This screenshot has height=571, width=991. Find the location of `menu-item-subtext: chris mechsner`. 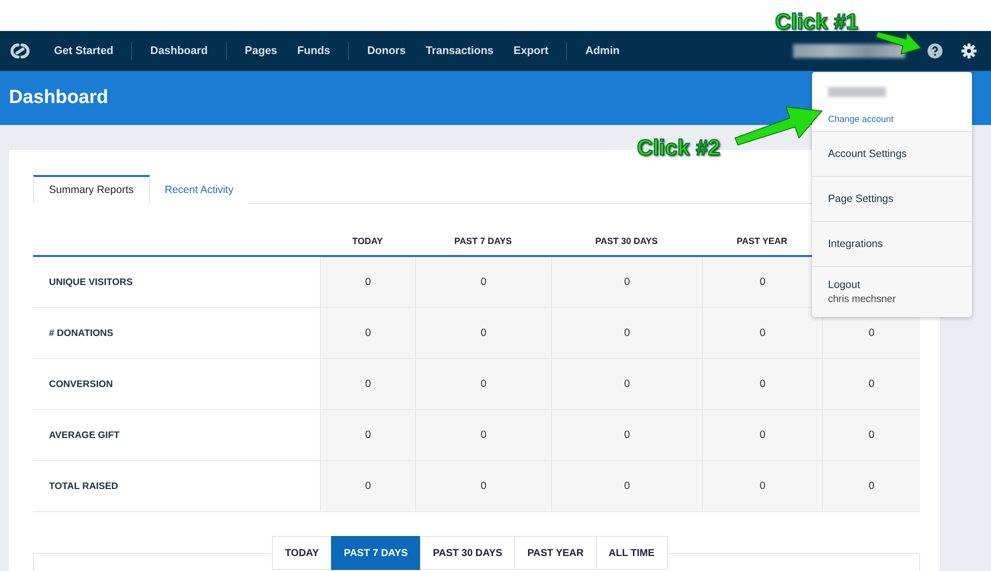

menu-item-subtext: chris mechsner is located at coordinates (862, 299).